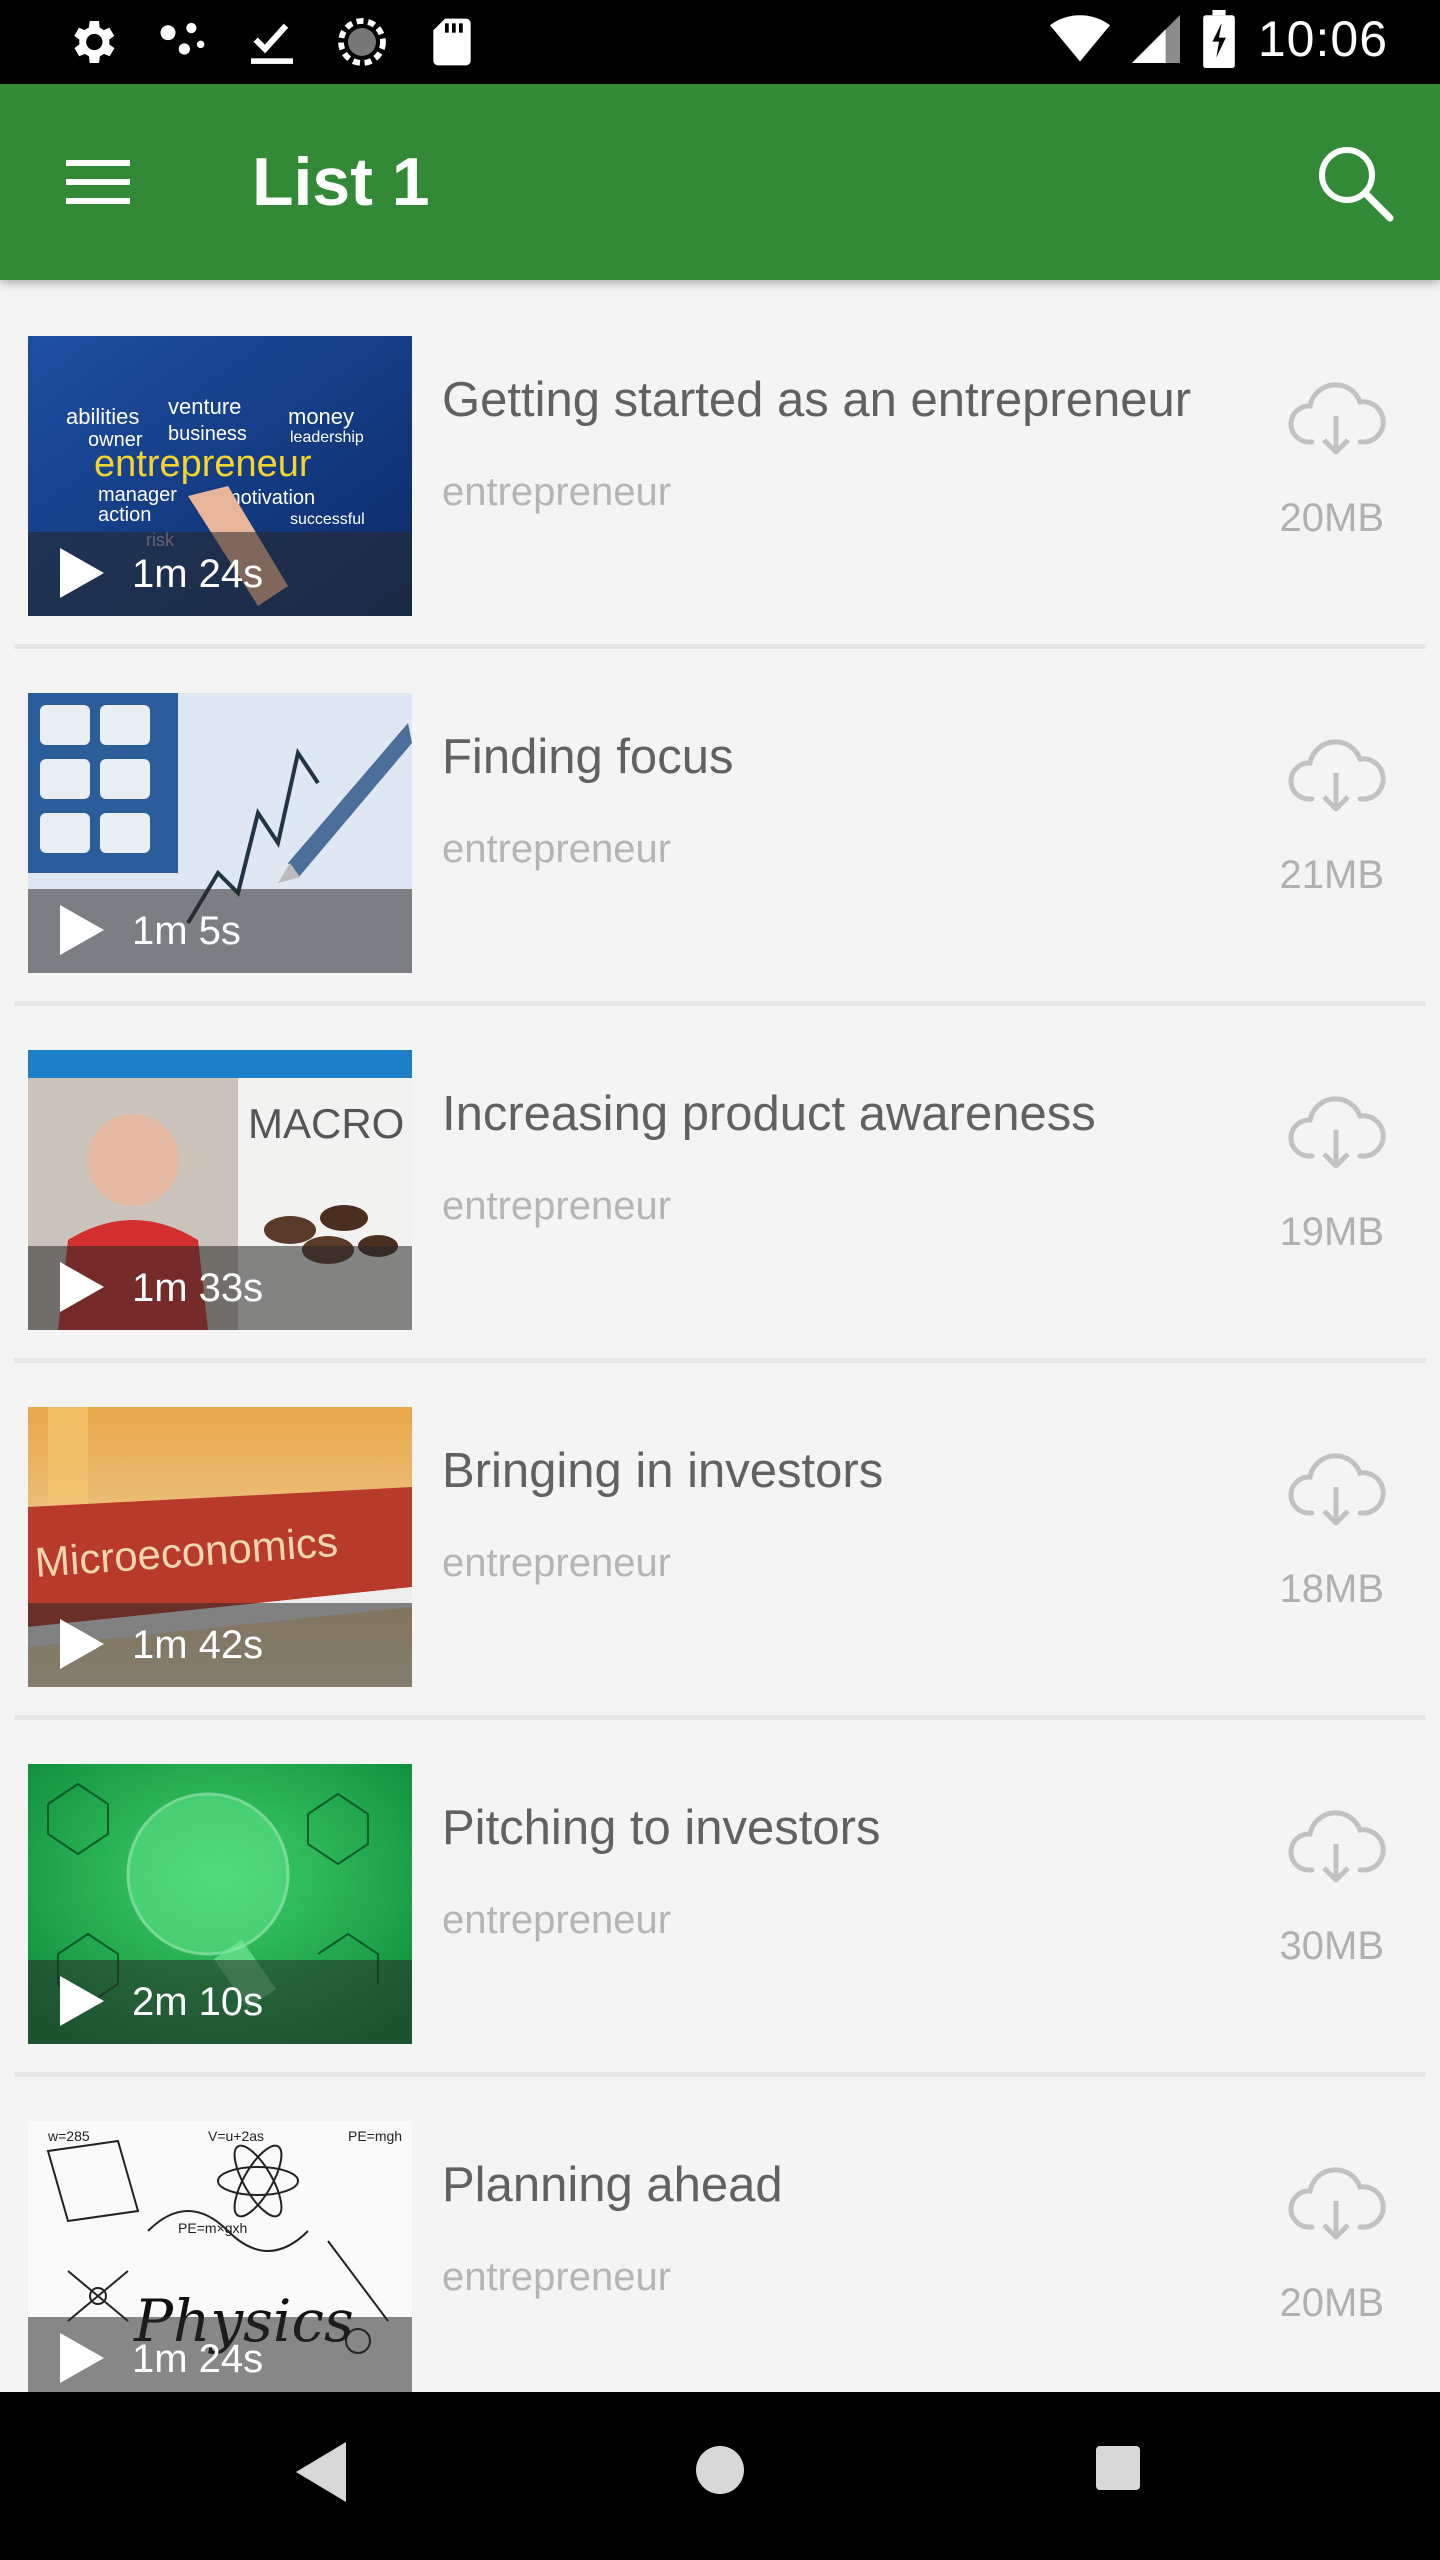  What do you see at coordinates (321, 416) in the screenshot?
I see `svg-text: money` at bounding box center [321, 416].